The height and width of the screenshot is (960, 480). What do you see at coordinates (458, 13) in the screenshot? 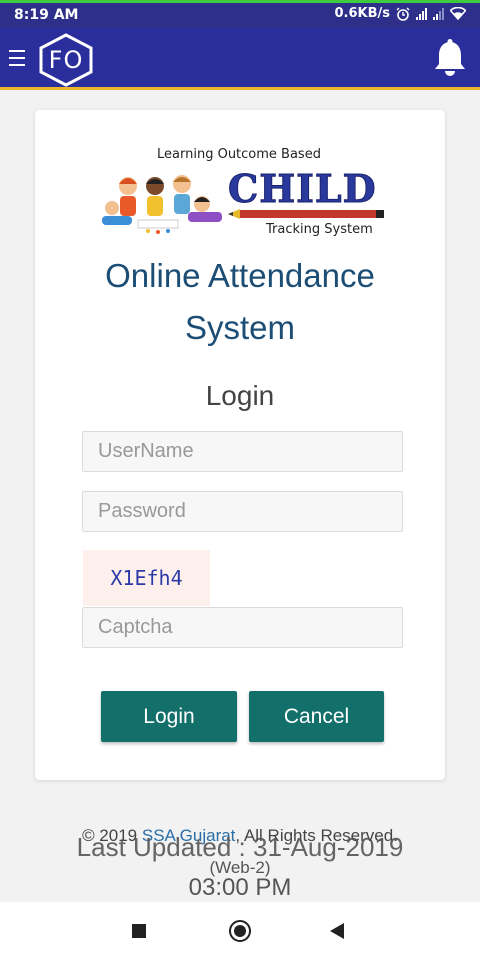
I see `wifi-icon` at bounding box center [458, 13].